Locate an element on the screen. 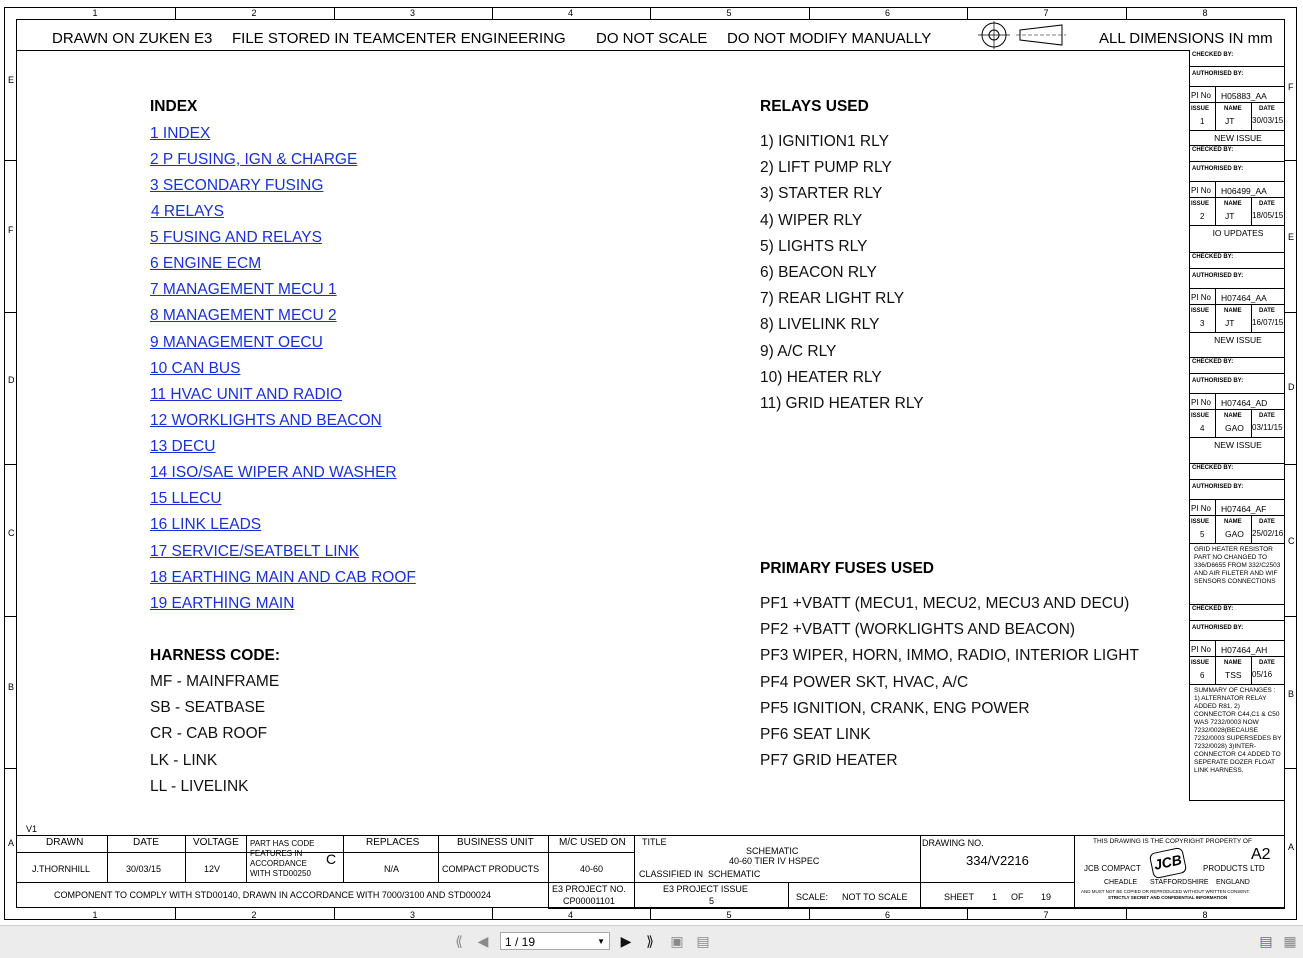 The height and width of the screenshot is (958, 1303). index-link: 7 MANAGEMENT MECU 1 is located at coordinates (243, 290).